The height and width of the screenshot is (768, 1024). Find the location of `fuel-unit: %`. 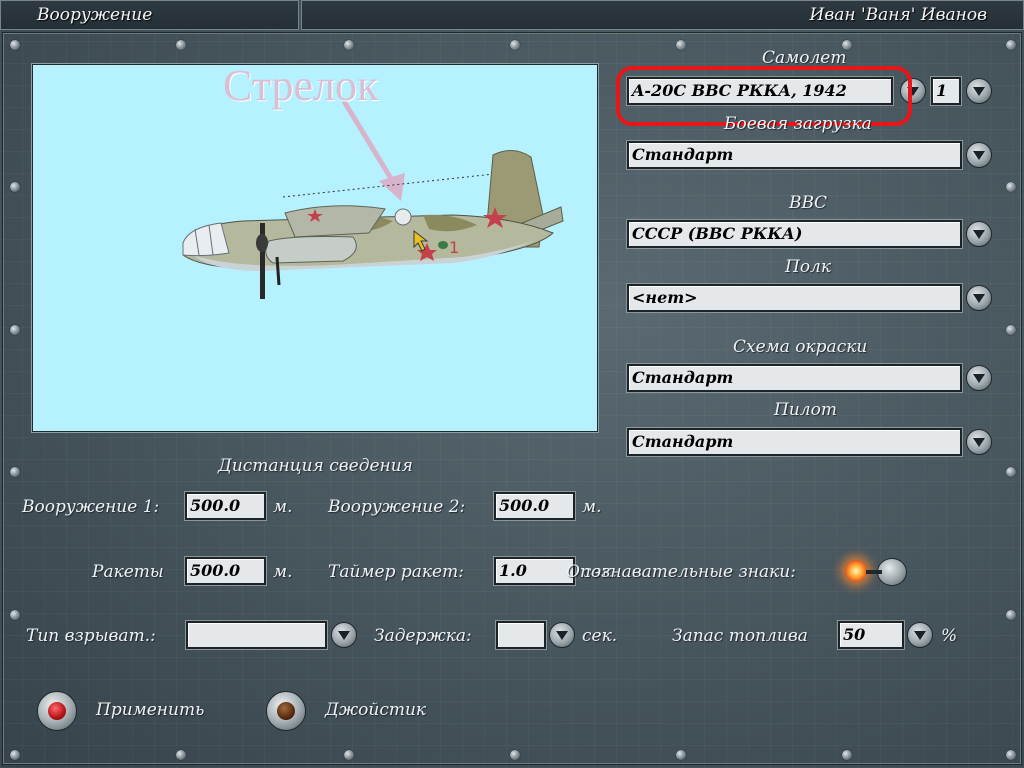

fuel-unit: % is located at coordinates (949, 636).